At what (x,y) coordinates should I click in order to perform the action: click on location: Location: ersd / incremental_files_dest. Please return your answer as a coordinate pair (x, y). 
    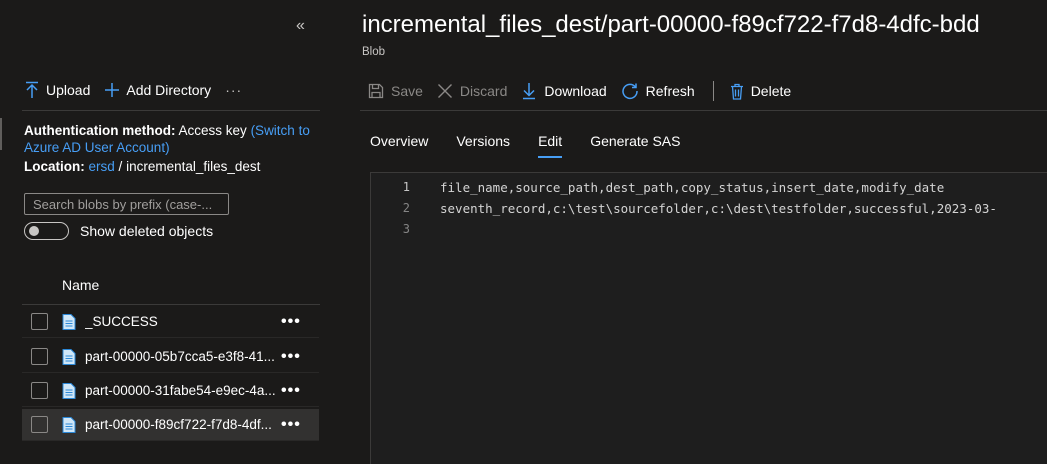
    Looking at the image, I should click on (142, 166).